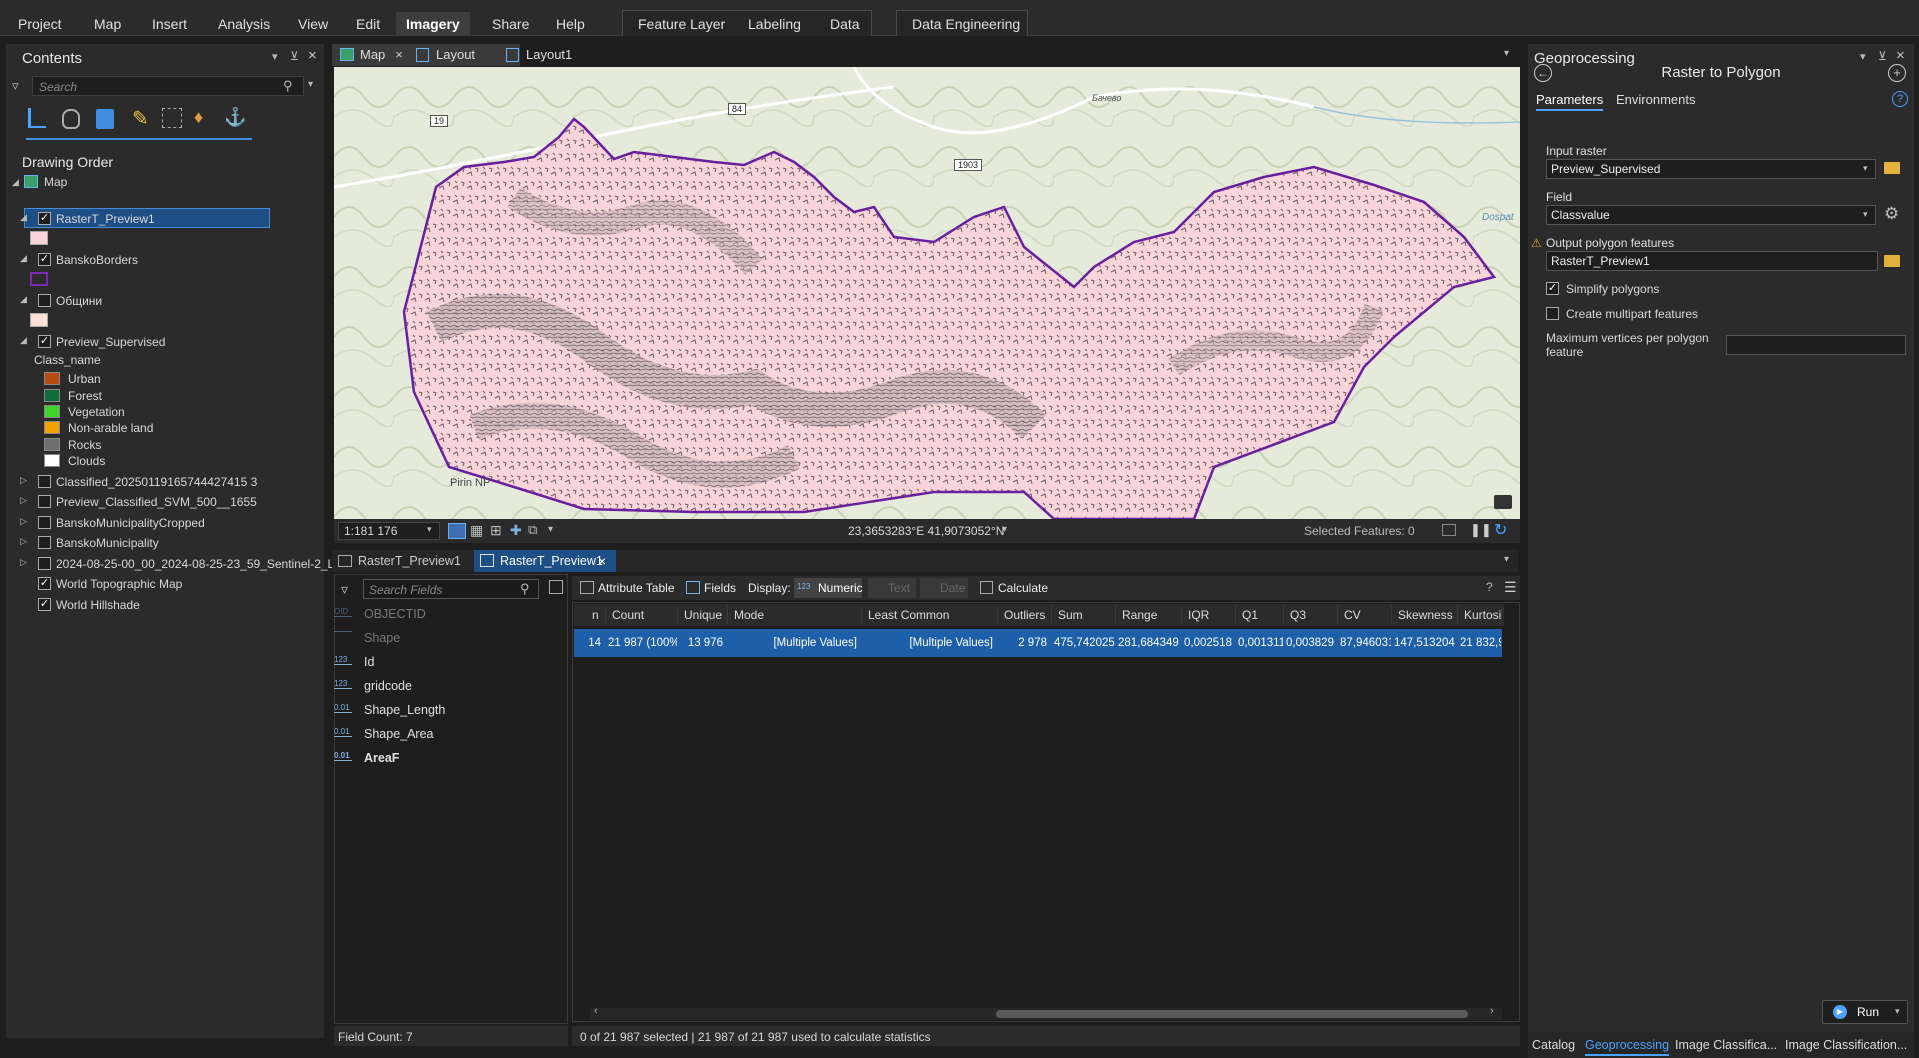 The image size is (1919, 1058). Describe the element at coordinates (156, 260) in the screenshot. I see `layer-banskoborders: ◢ ✓ BanskoBorders` at that location.